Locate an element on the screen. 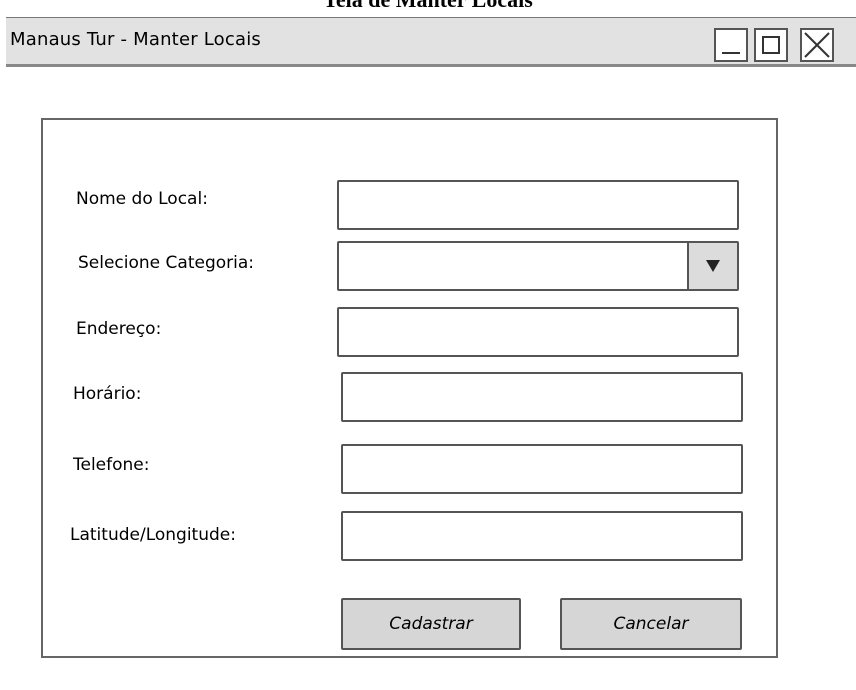 The image size is (856, 690). triangle-down-icon is located at coordinates (713, 266).